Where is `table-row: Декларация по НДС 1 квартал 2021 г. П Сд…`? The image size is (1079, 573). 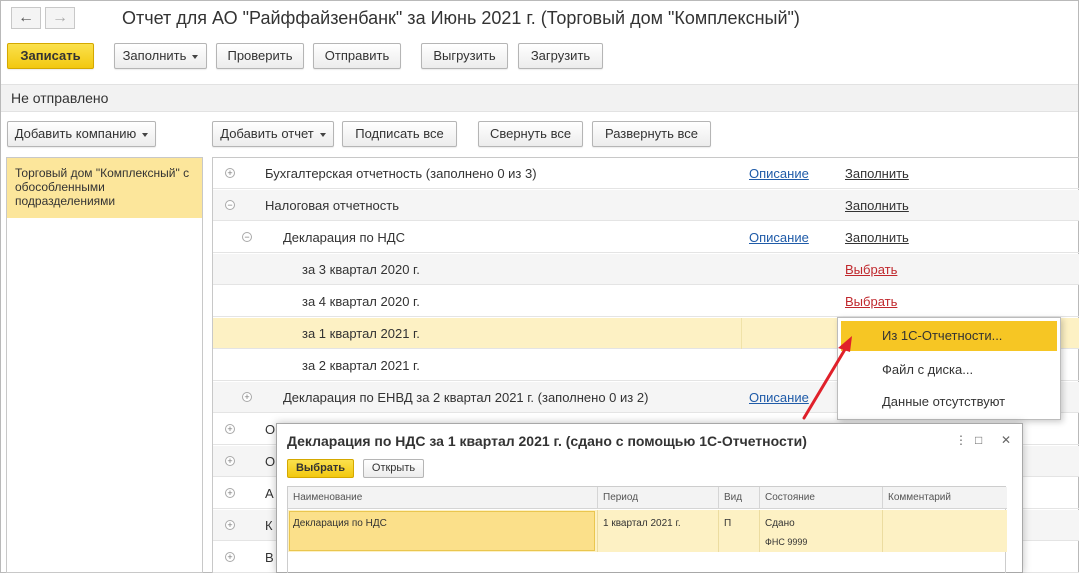
table-row: Декларация по НДС 1 квартал 2021 г. П Сд… is located at coordinates (647, 531).